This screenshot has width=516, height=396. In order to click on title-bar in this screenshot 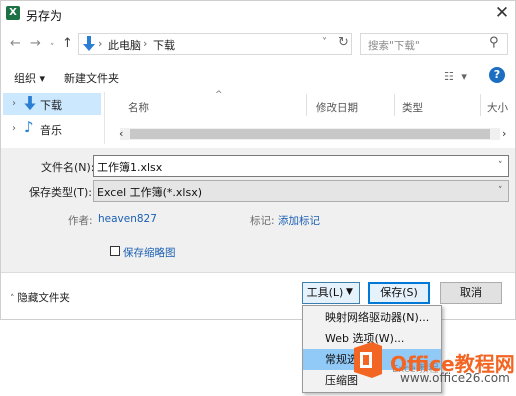, I will do `click(258, 14)`.